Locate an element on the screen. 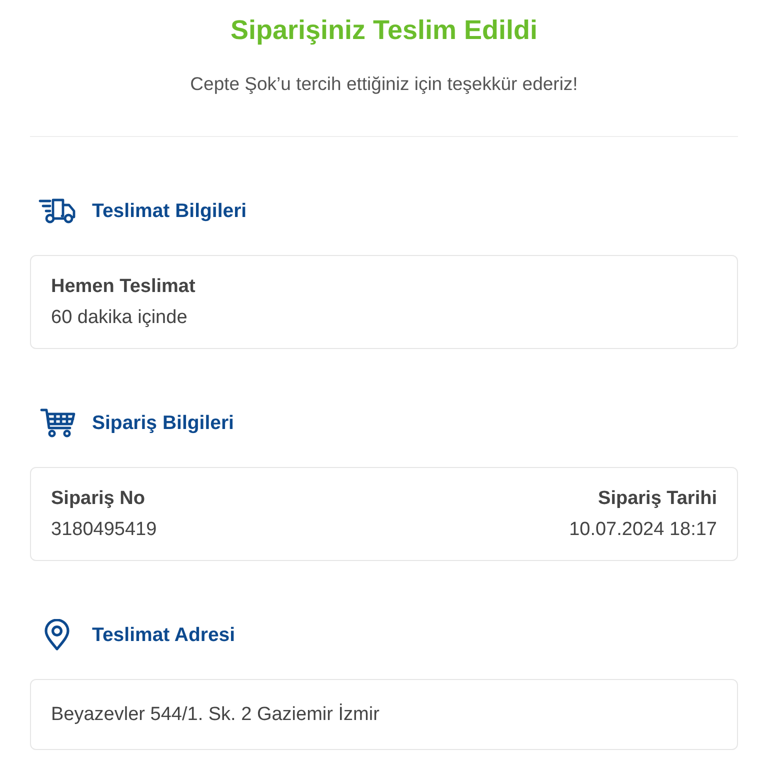 This screenshot has width=768, height=768. cart-icon is located at coordinates (58, 423).